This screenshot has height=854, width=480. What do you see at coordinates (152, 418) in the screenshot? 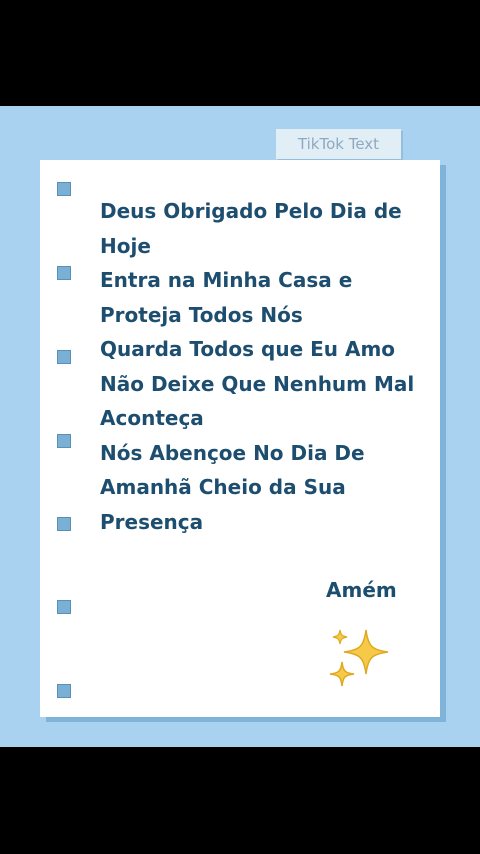
I see `prayer-line: Aconteça` at bounding box center [152, 418].